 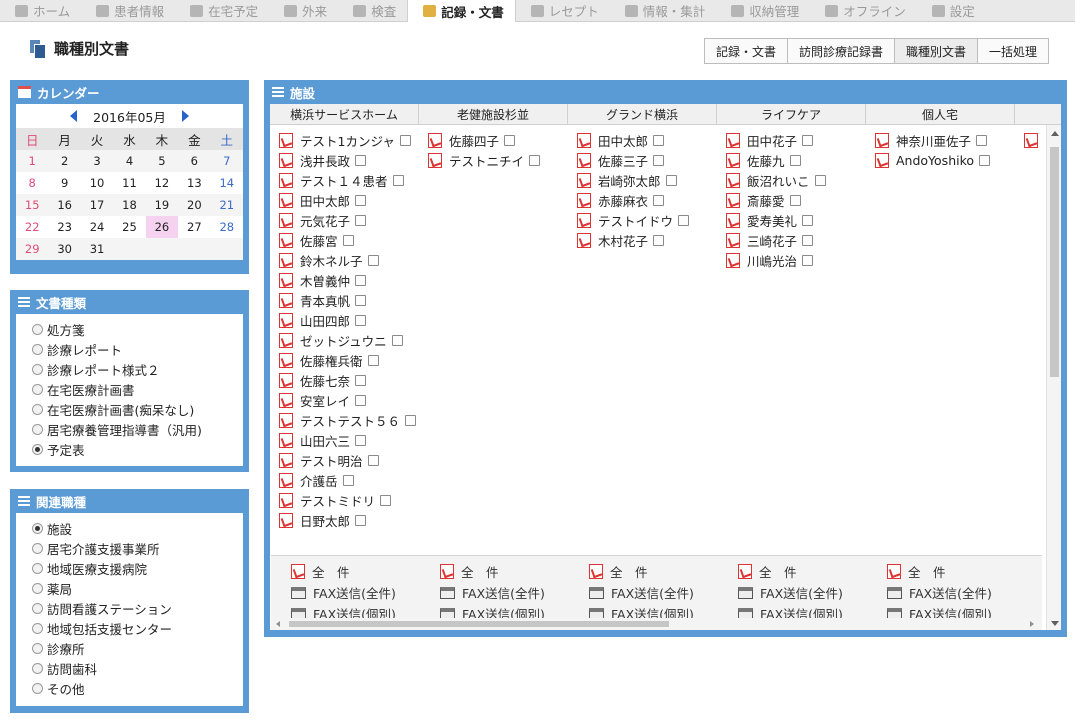 What do you see at coordinates (623, 200) in the screenshot?
I see `patient-name: 赤藤麻衣` at bounding box center [623, 200].